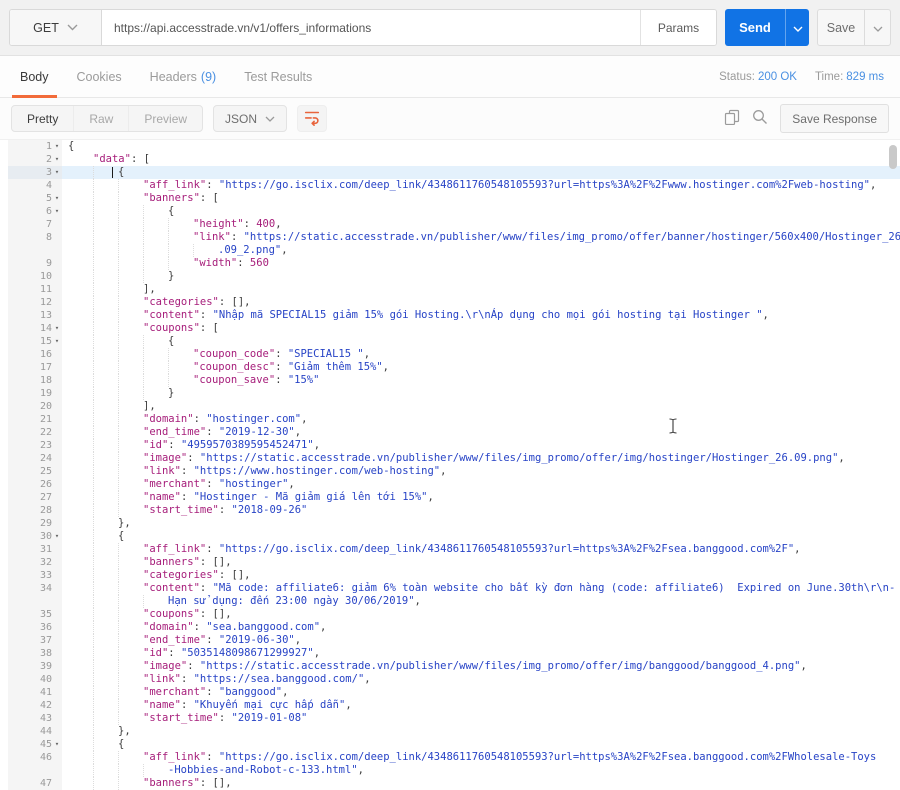 This screenshot has width=900, height=790. What do you see at coordinates (450, 367) in the screenshot?
I see `code-row: 17 "coupon_desc": "Giảm thêm 15%",` at bounding box center [450, 367].